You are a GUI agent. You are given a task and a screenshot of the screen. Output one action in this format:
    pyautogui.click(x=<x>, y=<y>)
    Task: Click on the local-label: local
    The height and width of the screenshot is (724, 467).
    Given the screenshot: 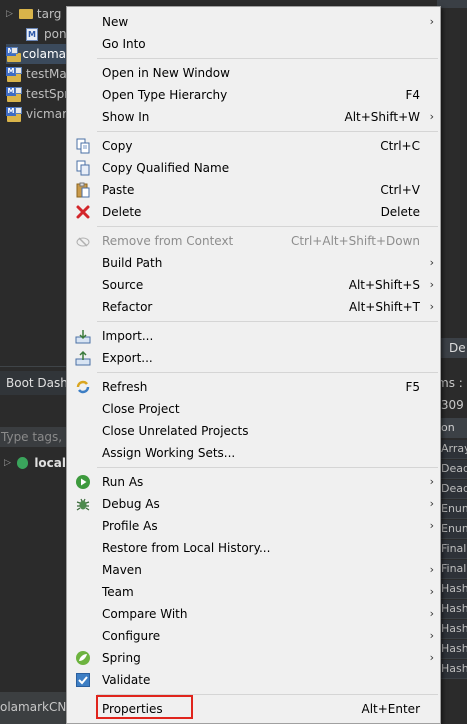 What is the action you would take?
    pyautogui.click(x=50, y=463)
    